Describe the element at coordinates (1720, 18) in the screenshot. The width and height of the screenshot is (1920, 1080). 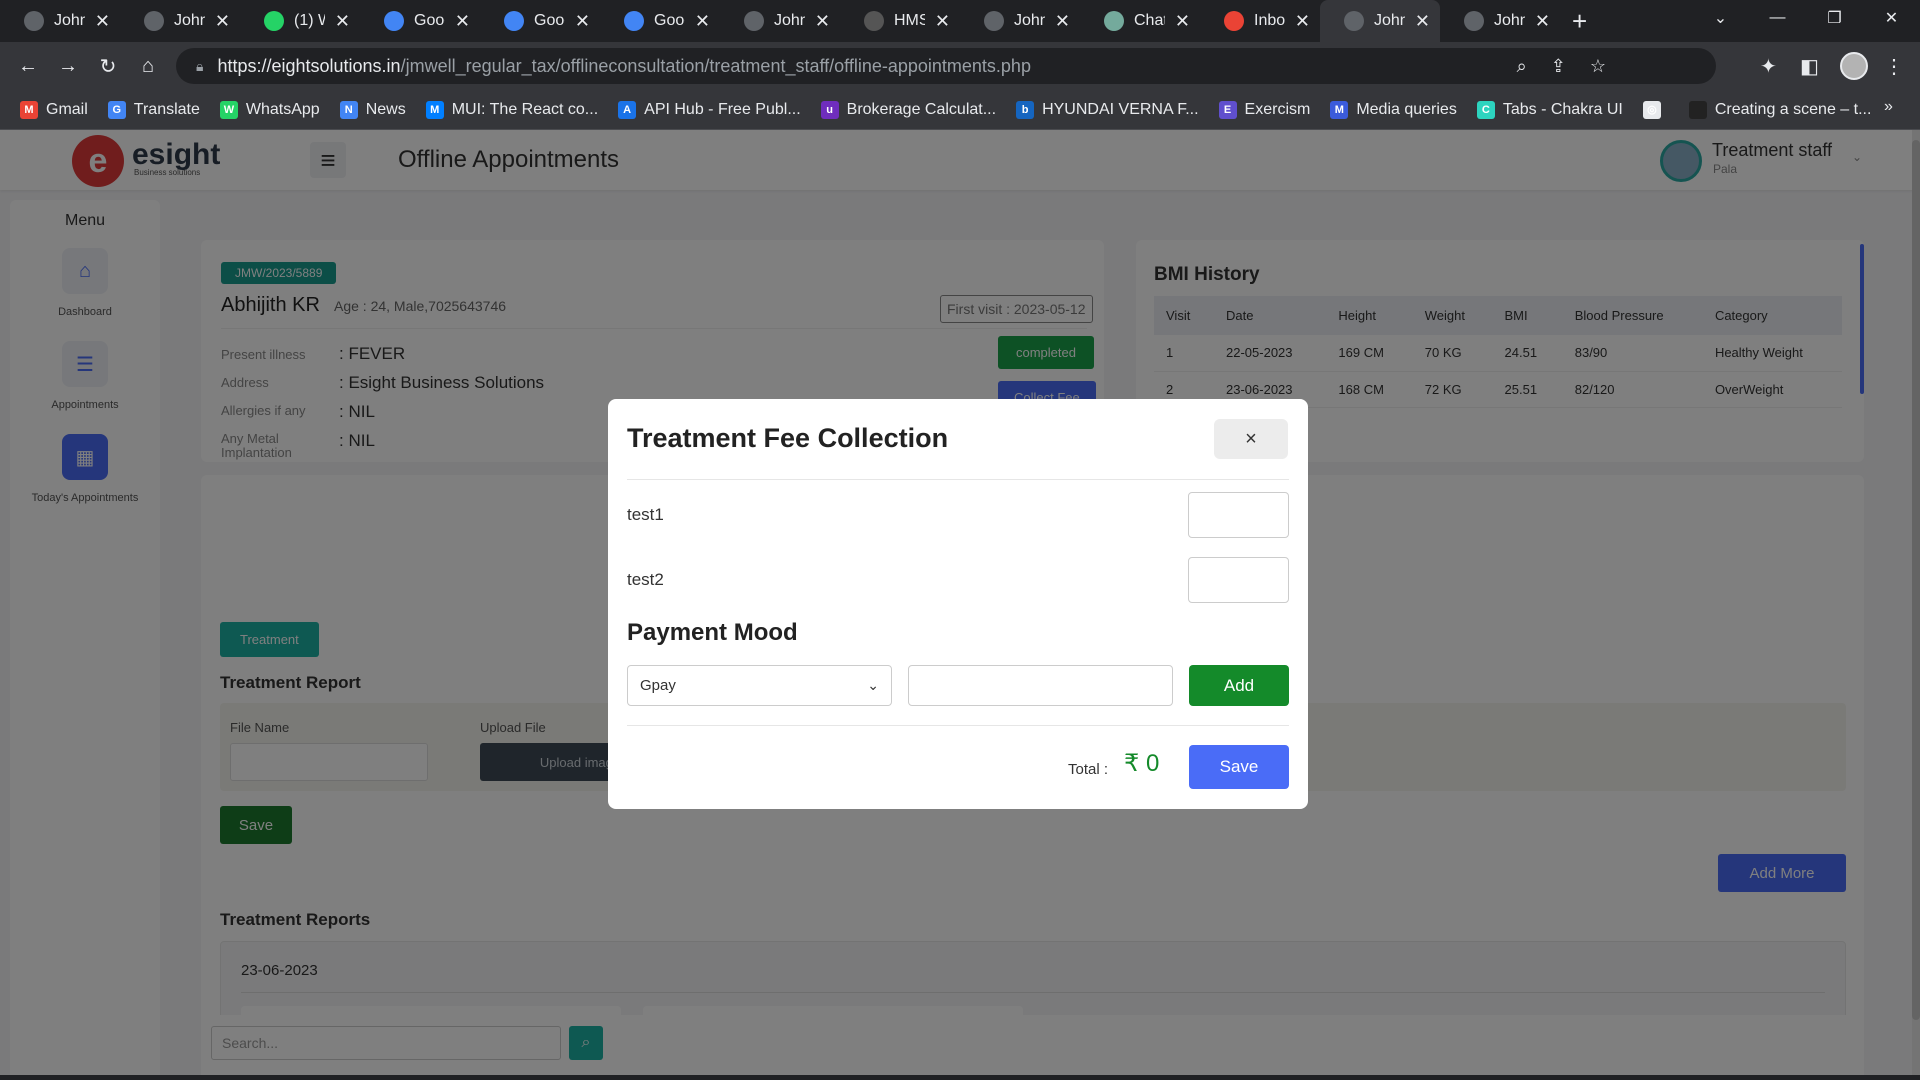
I see `tab-search-icon: ⌄` at that location.